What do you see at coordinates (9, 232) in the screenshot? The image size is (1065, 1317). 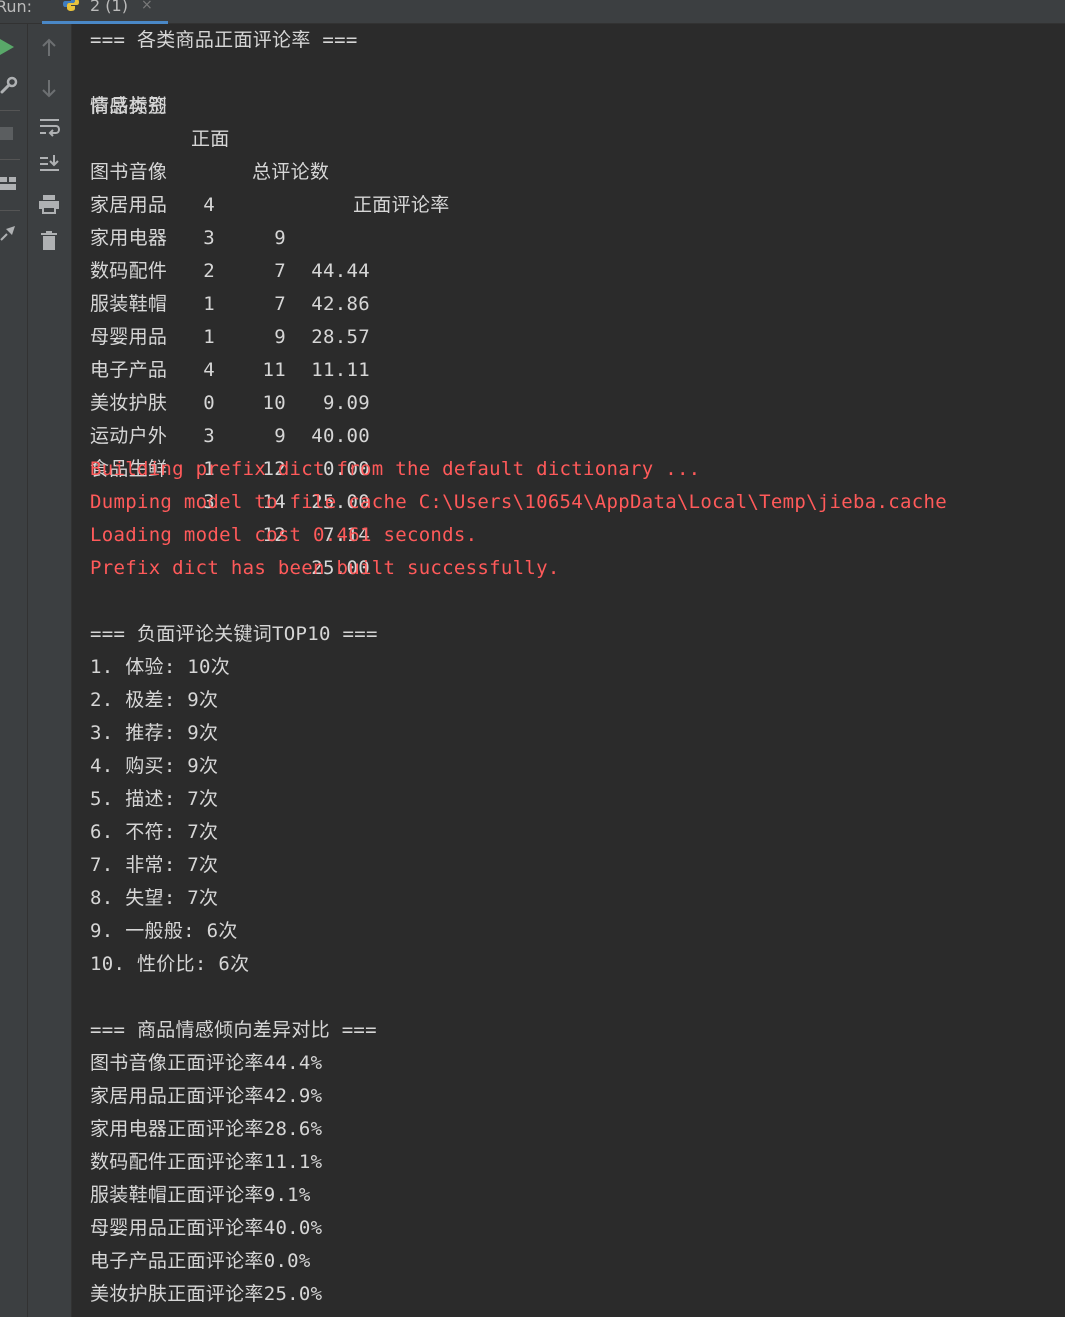 I see `pin-icon` at bounding box center [9, 232].